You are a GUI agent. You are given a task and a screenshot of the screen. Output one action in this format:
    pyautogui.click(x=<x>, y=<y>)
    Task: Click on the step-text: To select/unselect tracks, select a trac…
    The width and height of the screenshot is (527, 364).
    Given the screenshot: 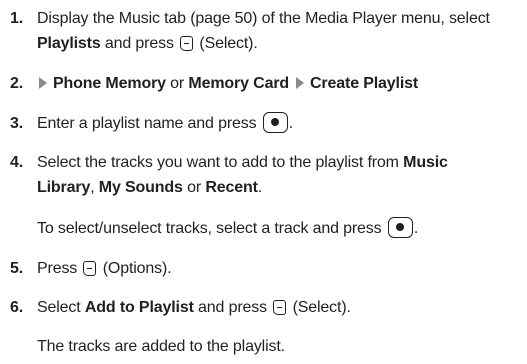 What is the action you would take?
    pyautogui.click(x=211, y=228)
    